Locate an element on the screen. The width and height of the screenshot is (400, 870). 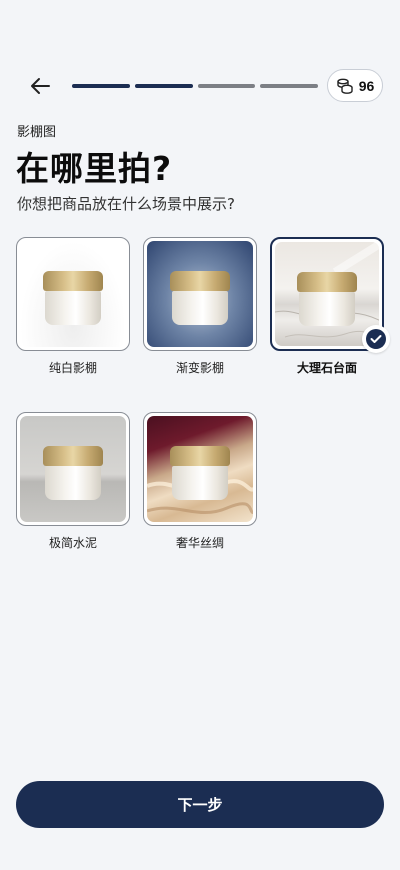
selected-check-badge is located at coordinates (376, 339).